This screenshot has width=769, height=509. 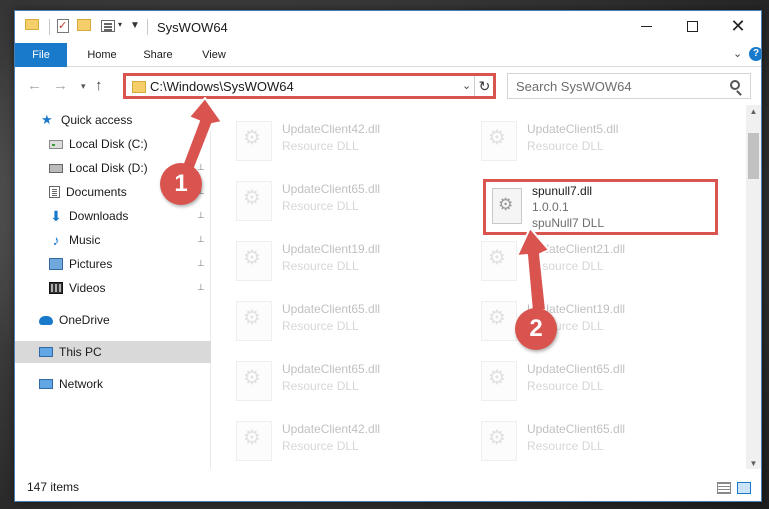 I want to click on vertical-scrollbar: ▲ ▼, so click(x=753, y=287).